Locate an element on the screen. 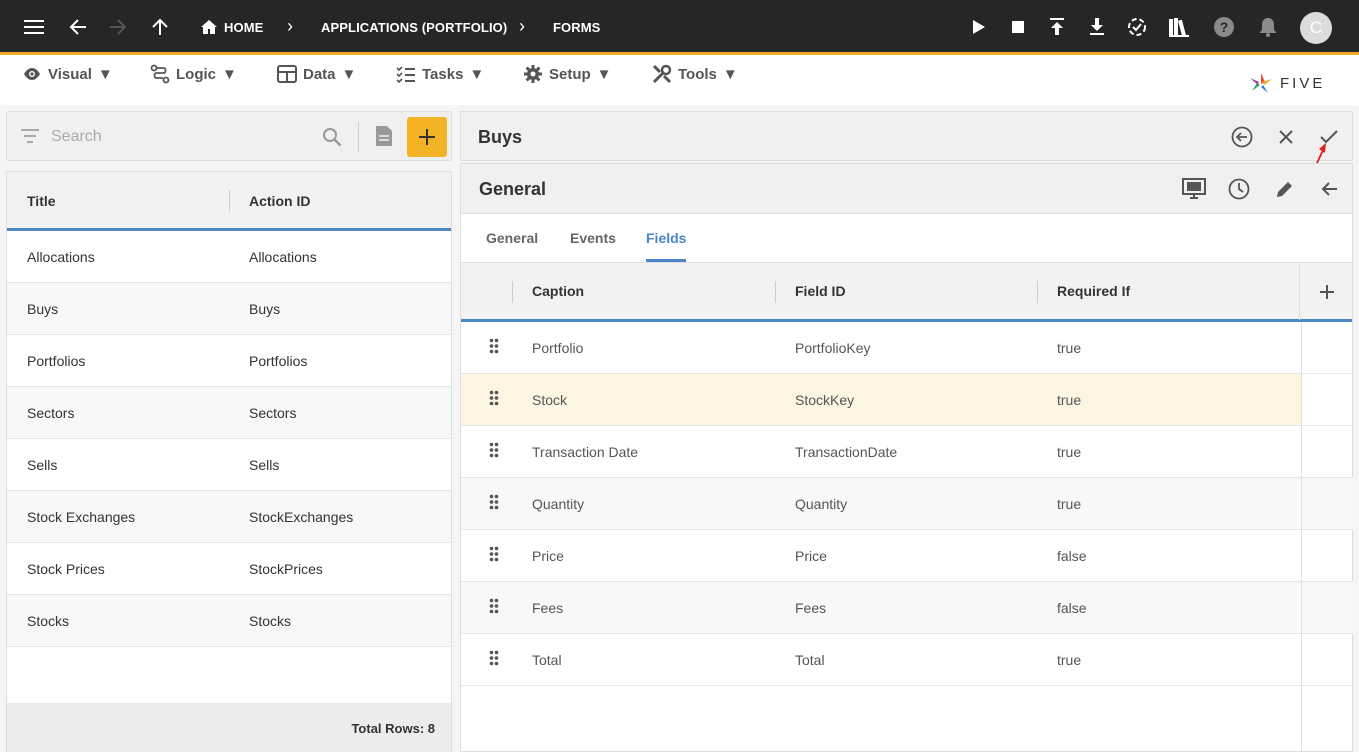  list-item-action-id: Buys is located at coordinates (265, 309).